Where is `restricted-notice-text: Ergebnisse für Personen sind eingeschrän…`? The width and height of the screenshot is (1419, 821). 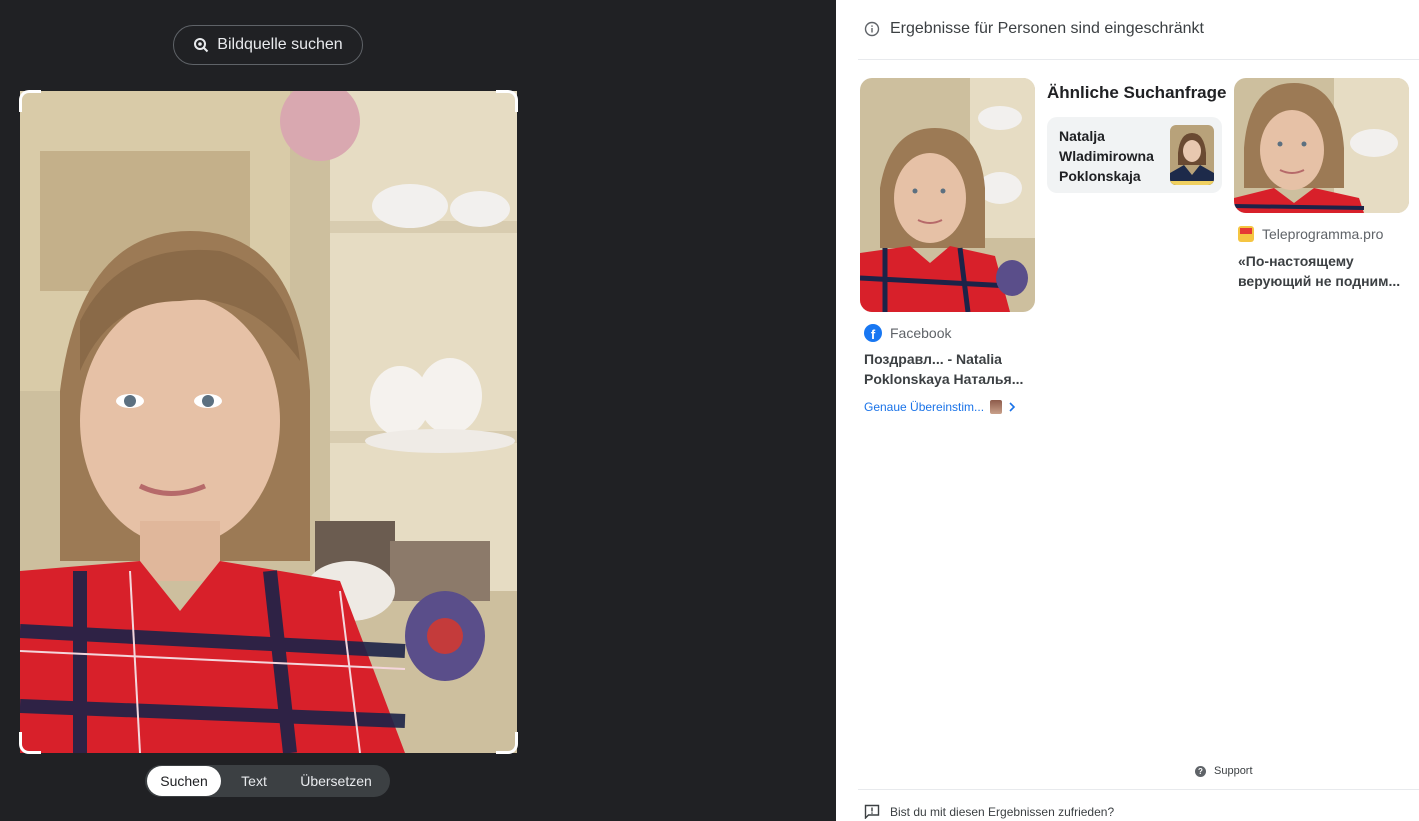 restricted-notice-text: Ergebnisse für Personen sind eingeschrän… is located at coordinates (1047, 28).